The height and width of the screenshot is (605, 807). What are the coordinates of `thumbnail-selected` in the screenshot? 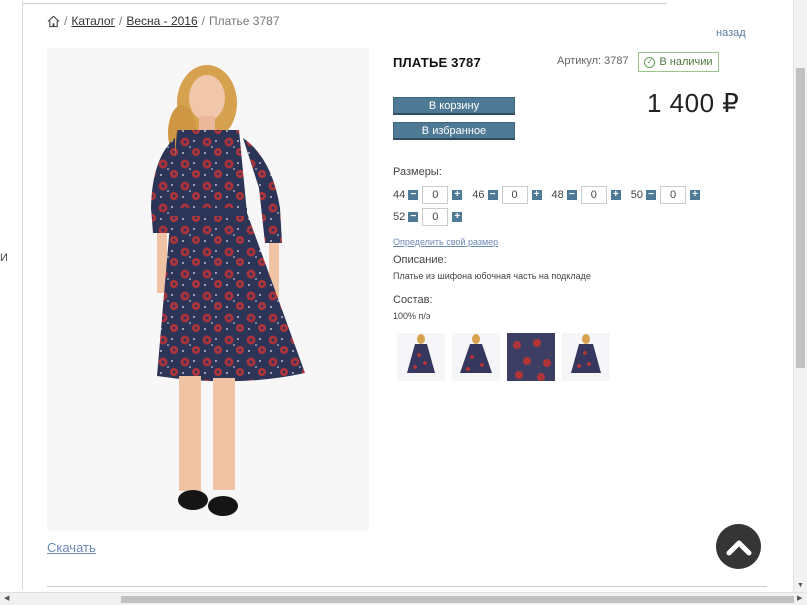 It's located at (531, 357).